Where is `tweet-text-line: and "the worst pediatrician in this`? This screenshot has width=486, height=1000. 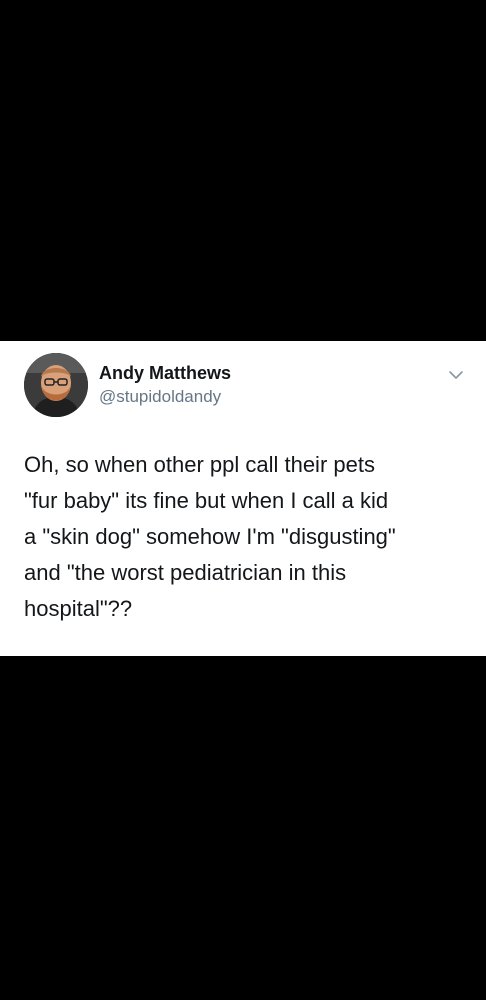 tweet-text-line: and "the worst pediatrician in this is located at coordinates (185, 572).